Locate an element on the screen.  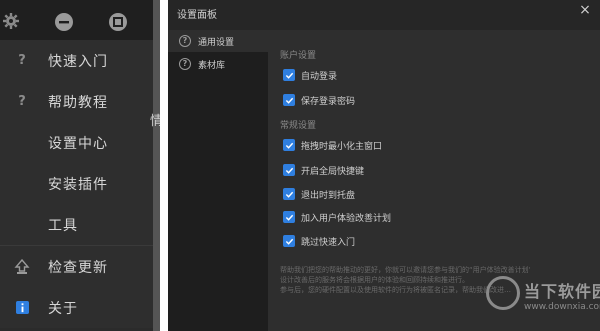
site-watermark: 当下软件园 www.downxia.com is located at coordinates (543, 298).